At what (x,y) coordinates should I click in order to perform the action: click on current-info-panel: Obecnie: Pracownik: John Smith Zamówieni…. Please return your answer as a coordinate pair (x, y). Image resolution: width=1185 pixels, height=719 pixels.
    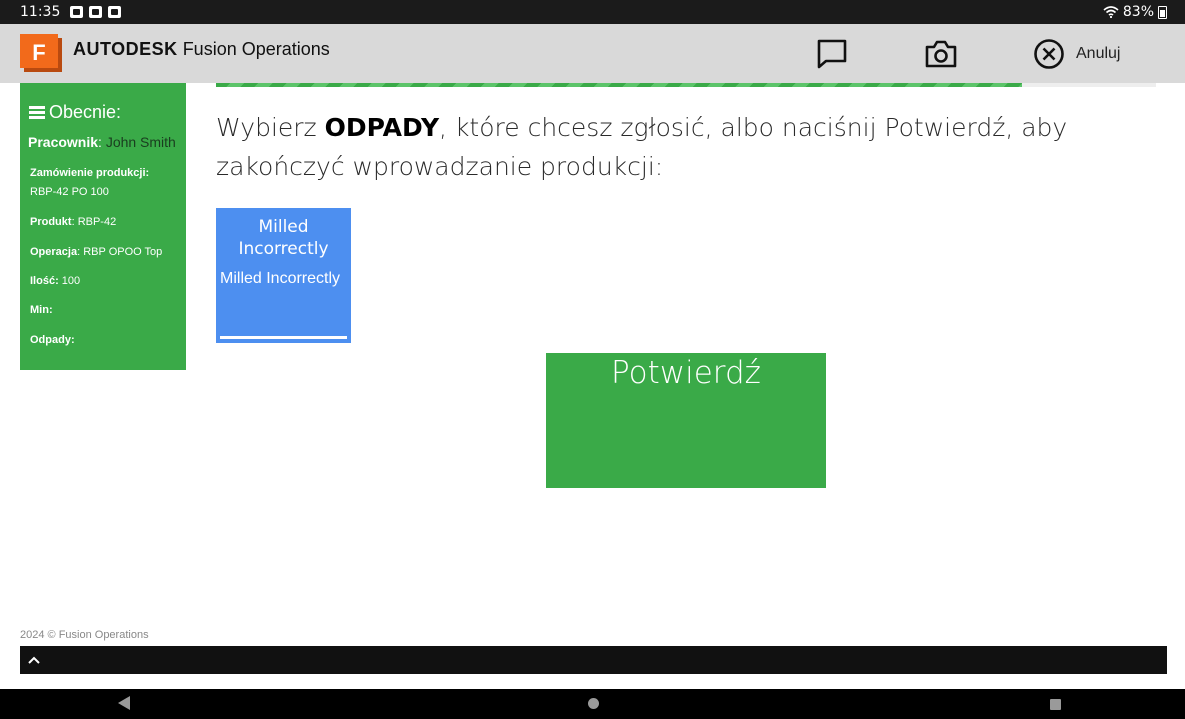
    Looking at the image, I should click on (103, 226).